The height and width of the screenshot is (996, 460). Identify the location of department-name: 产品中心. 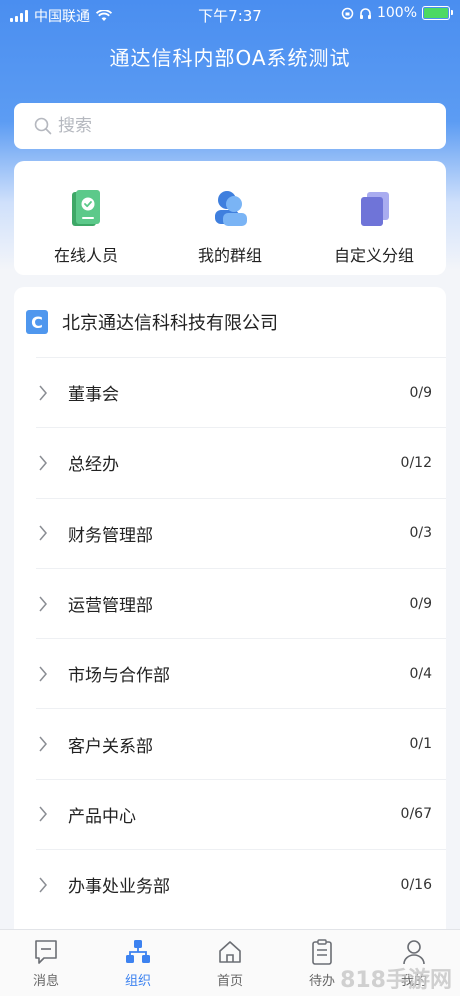
(102, 816).